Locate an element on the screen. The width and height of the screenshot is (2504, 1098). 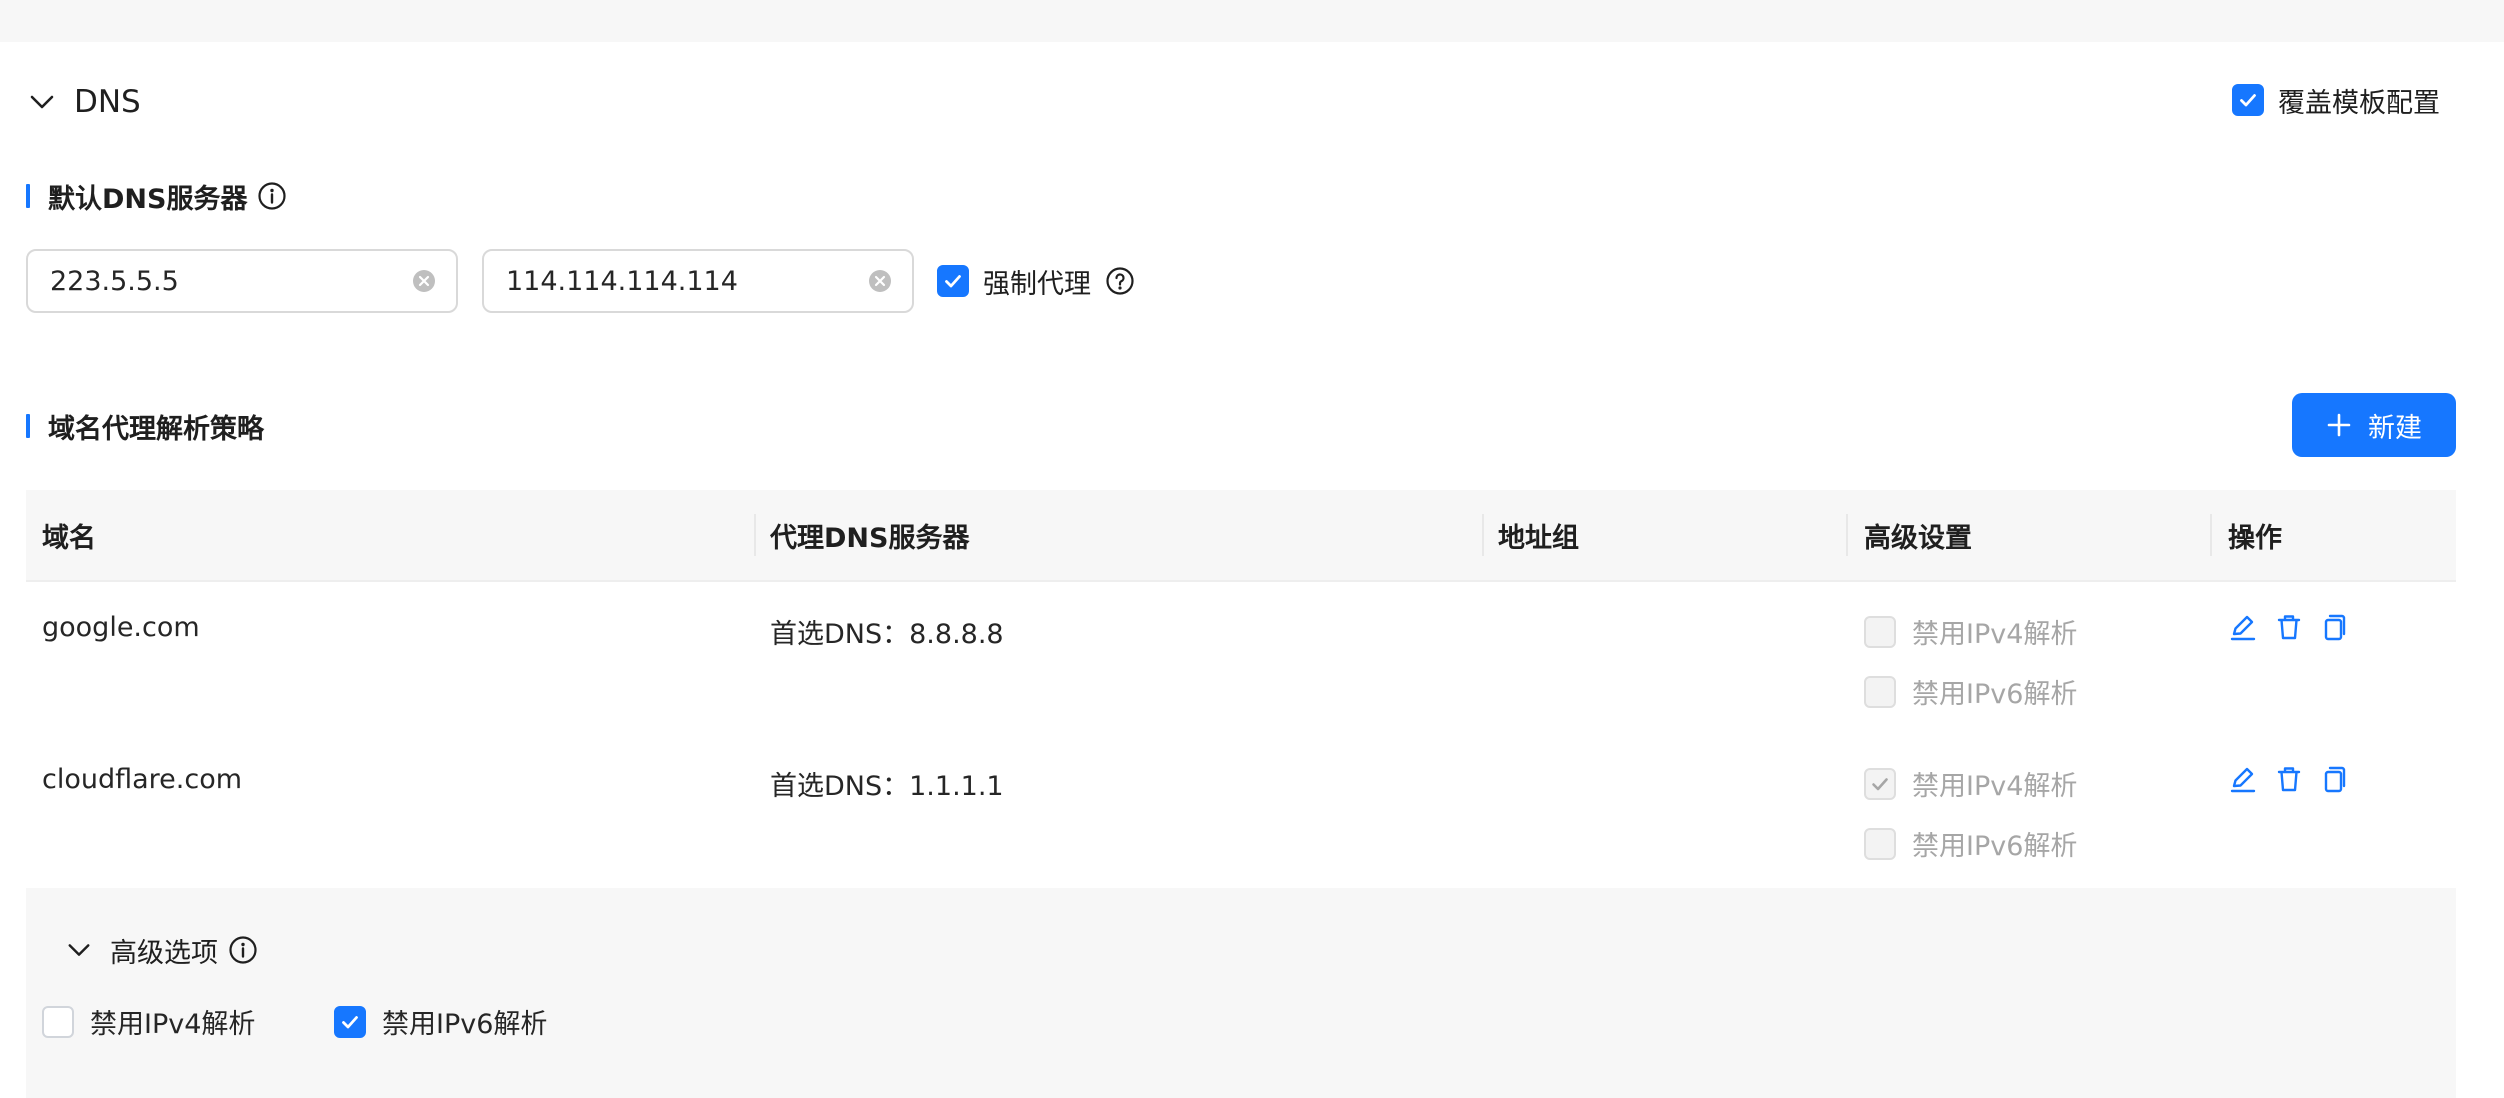
section-title: DNS is located at coordinates (107, 102).